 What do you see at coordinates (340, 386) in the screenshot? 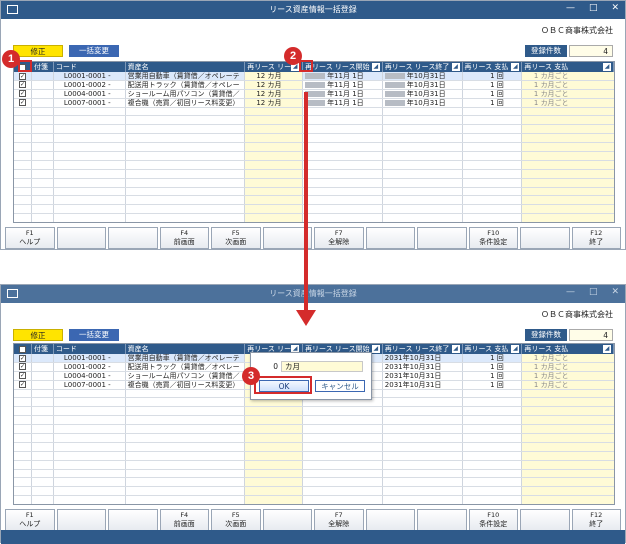
I see `cancel-button: キャンセル` at bounding box center [340, 386].